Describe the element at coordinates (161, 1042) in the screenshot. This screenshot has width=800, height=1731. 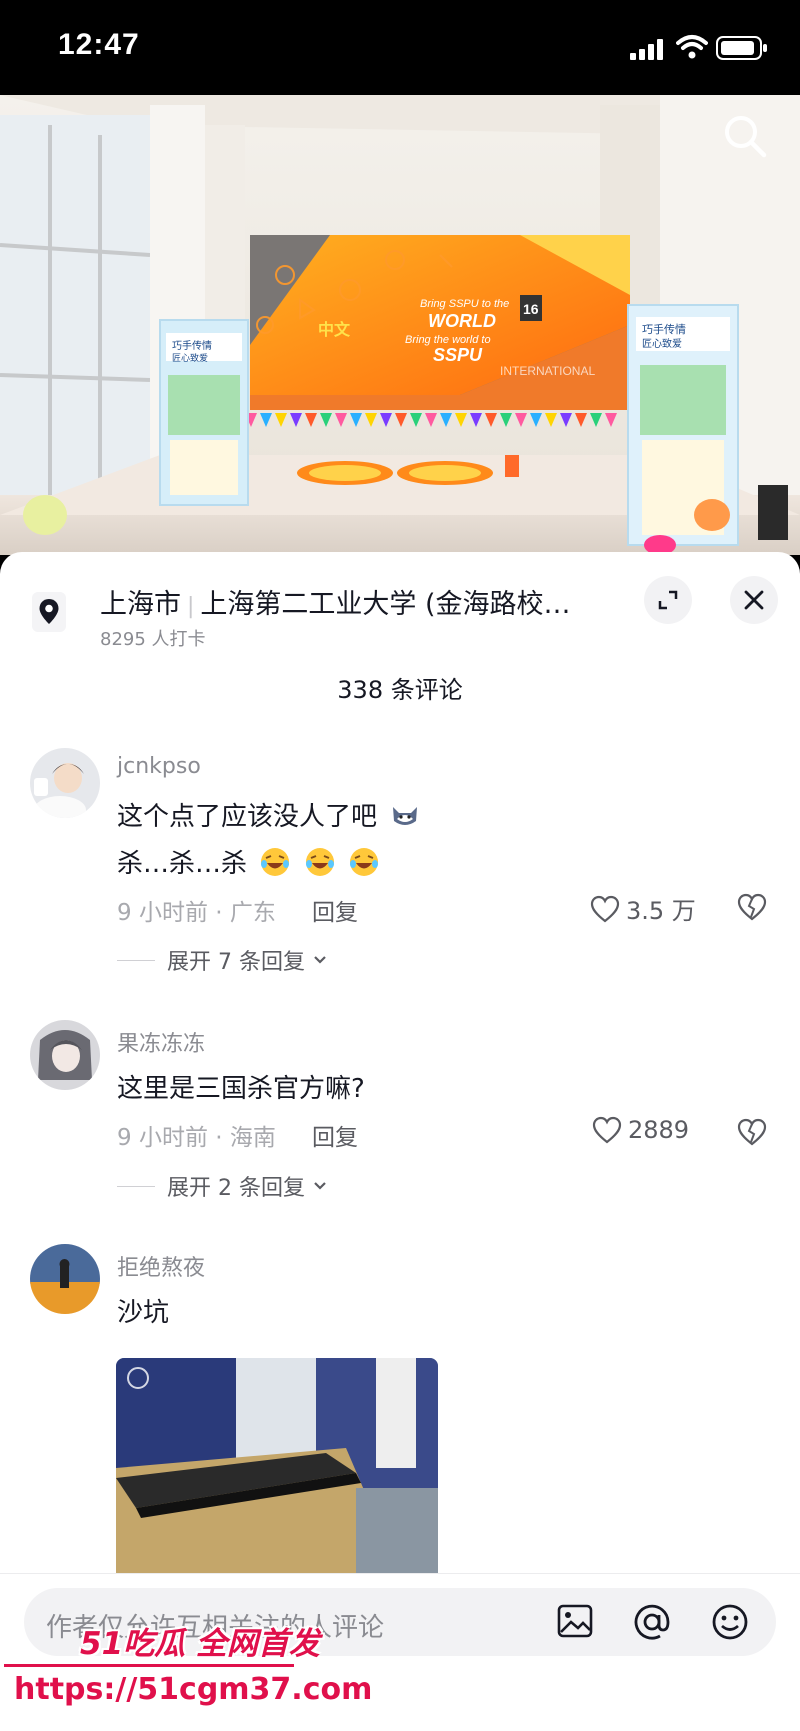
I see `comment-username: 果冻冻冻` at that location.